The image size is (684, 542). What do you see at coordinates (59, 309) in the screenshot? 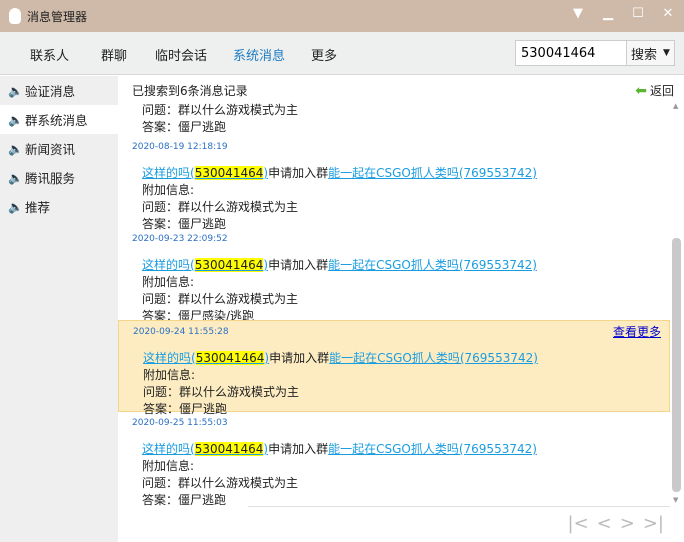
I see `sidebar: 🔈 验证消息 🔈 群系统消息 🔈 新闻资讯 🔈 腾讯服务 🔈 推荐` at bounding box center [59, 309].